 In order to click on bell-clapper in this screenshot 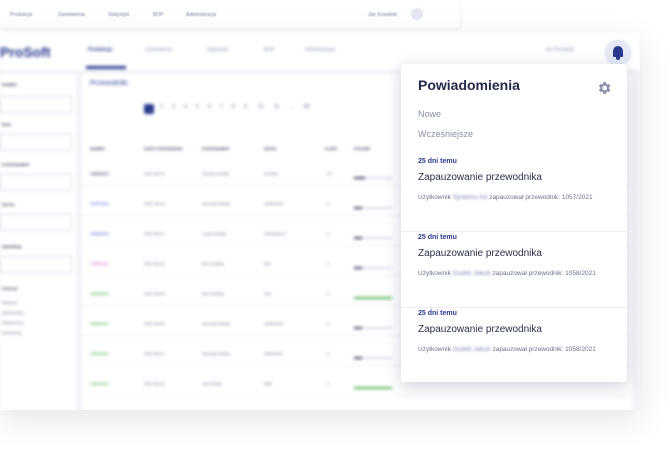, I will do `click(618, 58)`.